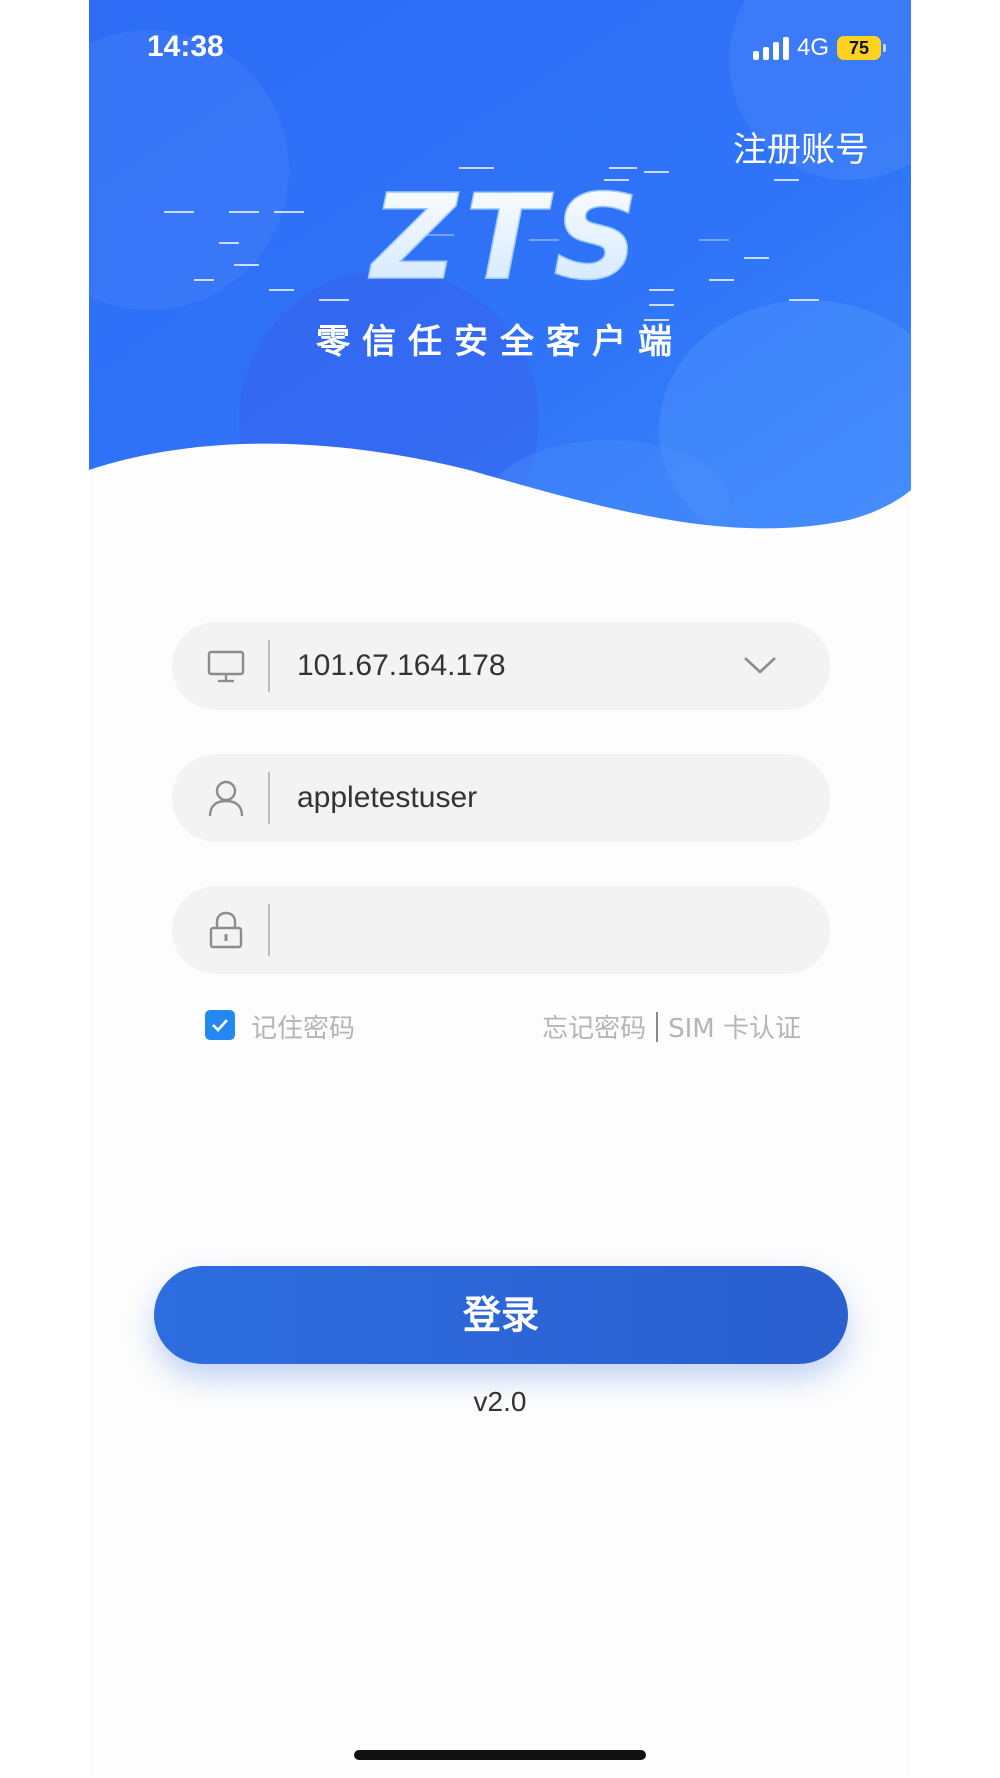 Image resolution: width=1000 pixels, height=1778 pixels. I want to click on server-select: 101.67.164.178, so click(501, 666).